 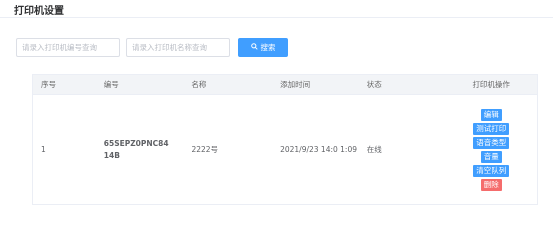 I want to click on page-title: 打印机设置, so click(x=39, y=11).